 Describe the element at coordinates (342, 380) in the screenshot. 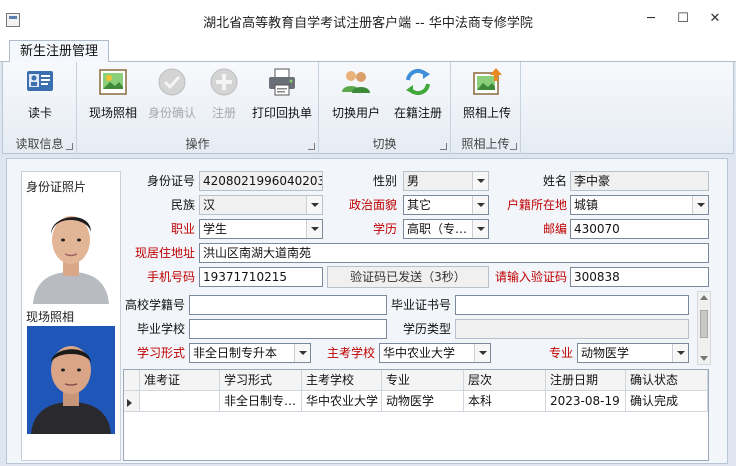

I see `column-header: 主考学校` at that location.